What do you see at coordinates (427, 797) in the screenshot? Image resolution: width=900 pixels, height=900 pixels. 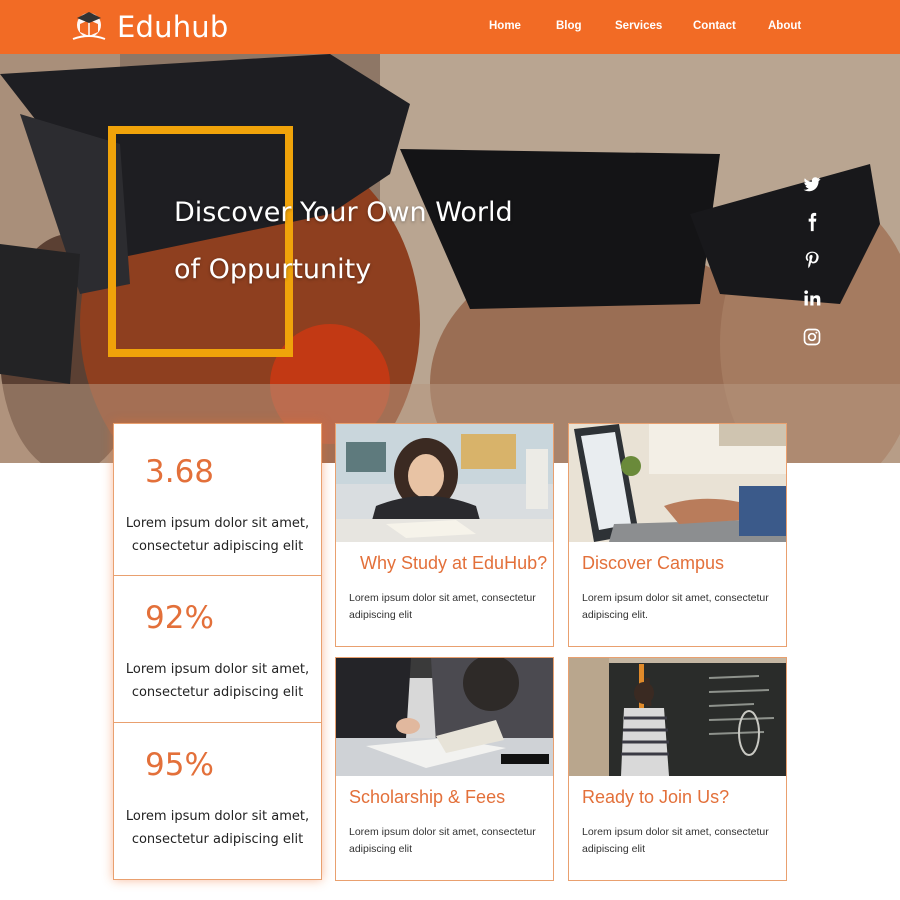 I see `card-title: Scholarship & Fees` at bounding box center [427, 797].